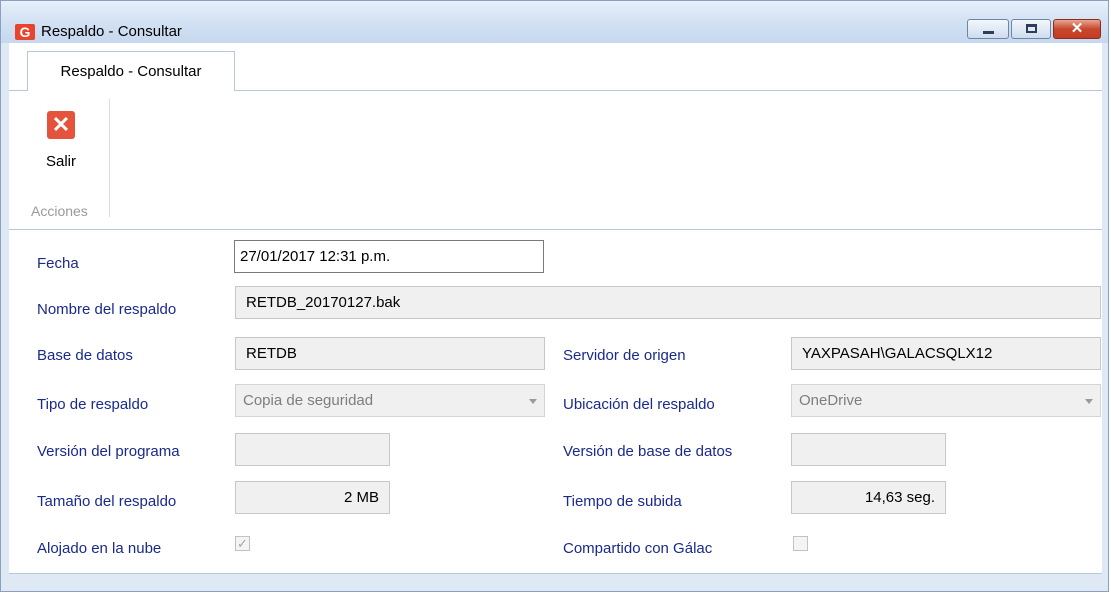 The image size is (1111, 594). Describe the element at coordinates (93, 404) in the screenshot. I see `tipo-respaldo-label: Tipo de respaldo` at that location.